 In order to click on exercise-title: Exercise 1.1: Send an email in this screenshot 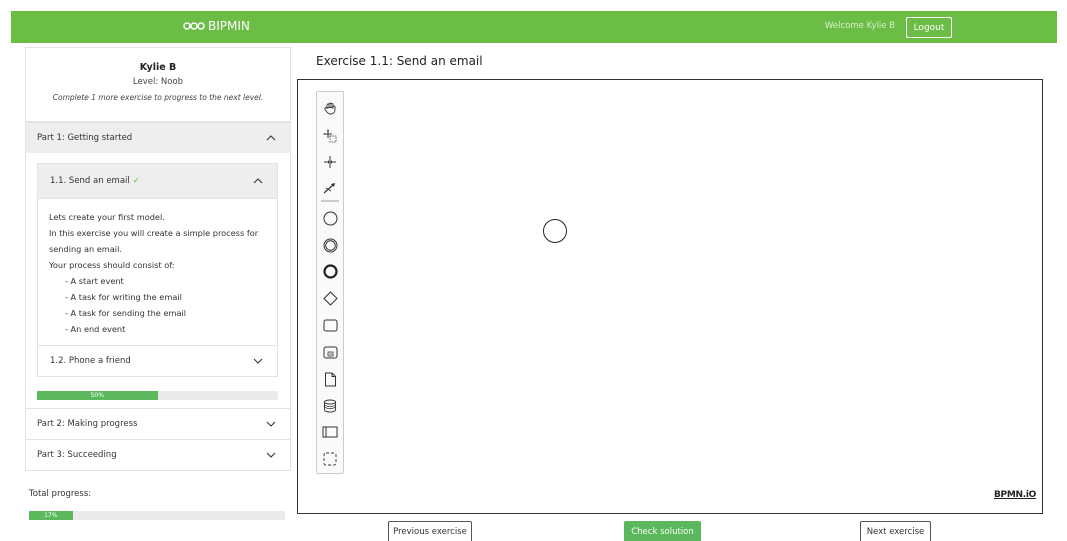, I will do `click(399, 61)`.